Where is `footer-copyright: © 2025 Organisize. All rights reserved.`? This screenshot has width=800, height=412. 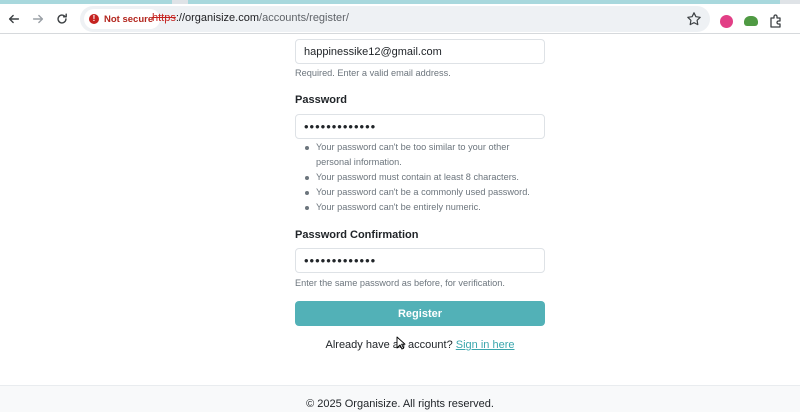 footer-copyright: © 2025 Organisize. All rights reserved. is located at coordinates (400, 404).